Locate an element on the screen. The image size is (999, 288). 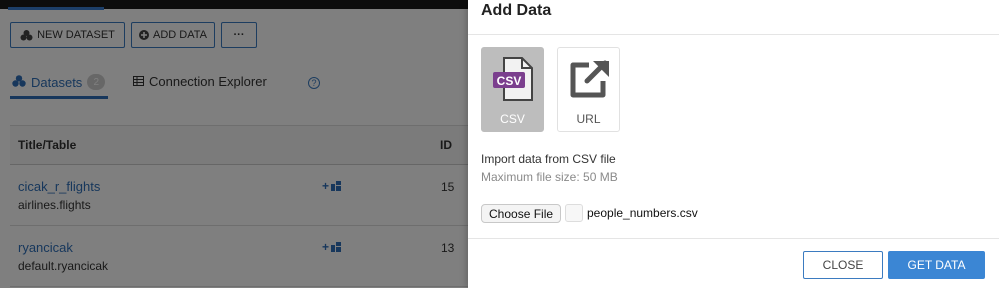
selected-file-name: people_numbers.csv is located at coordinates (642, 213).